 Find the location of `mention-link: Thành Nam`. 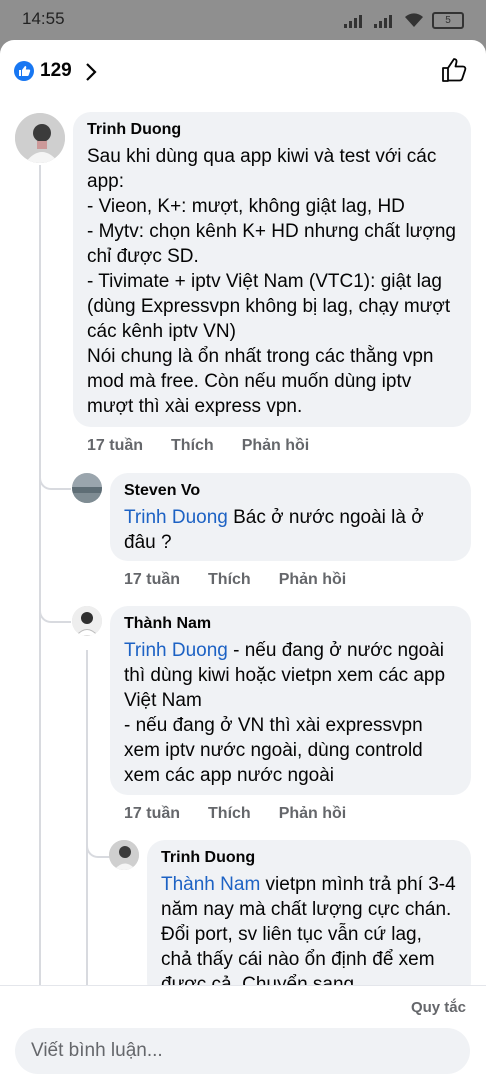

mention-link: Thành Nam is located at coordinates (210, 884).